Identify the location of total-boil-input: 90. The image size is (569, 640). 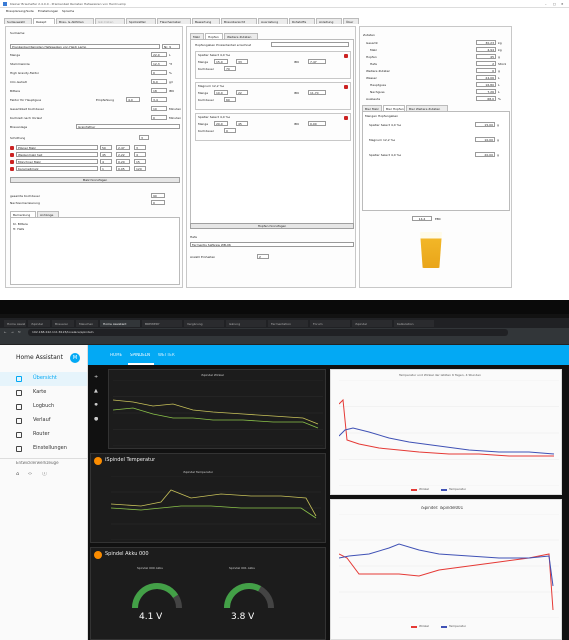
(158, 195).